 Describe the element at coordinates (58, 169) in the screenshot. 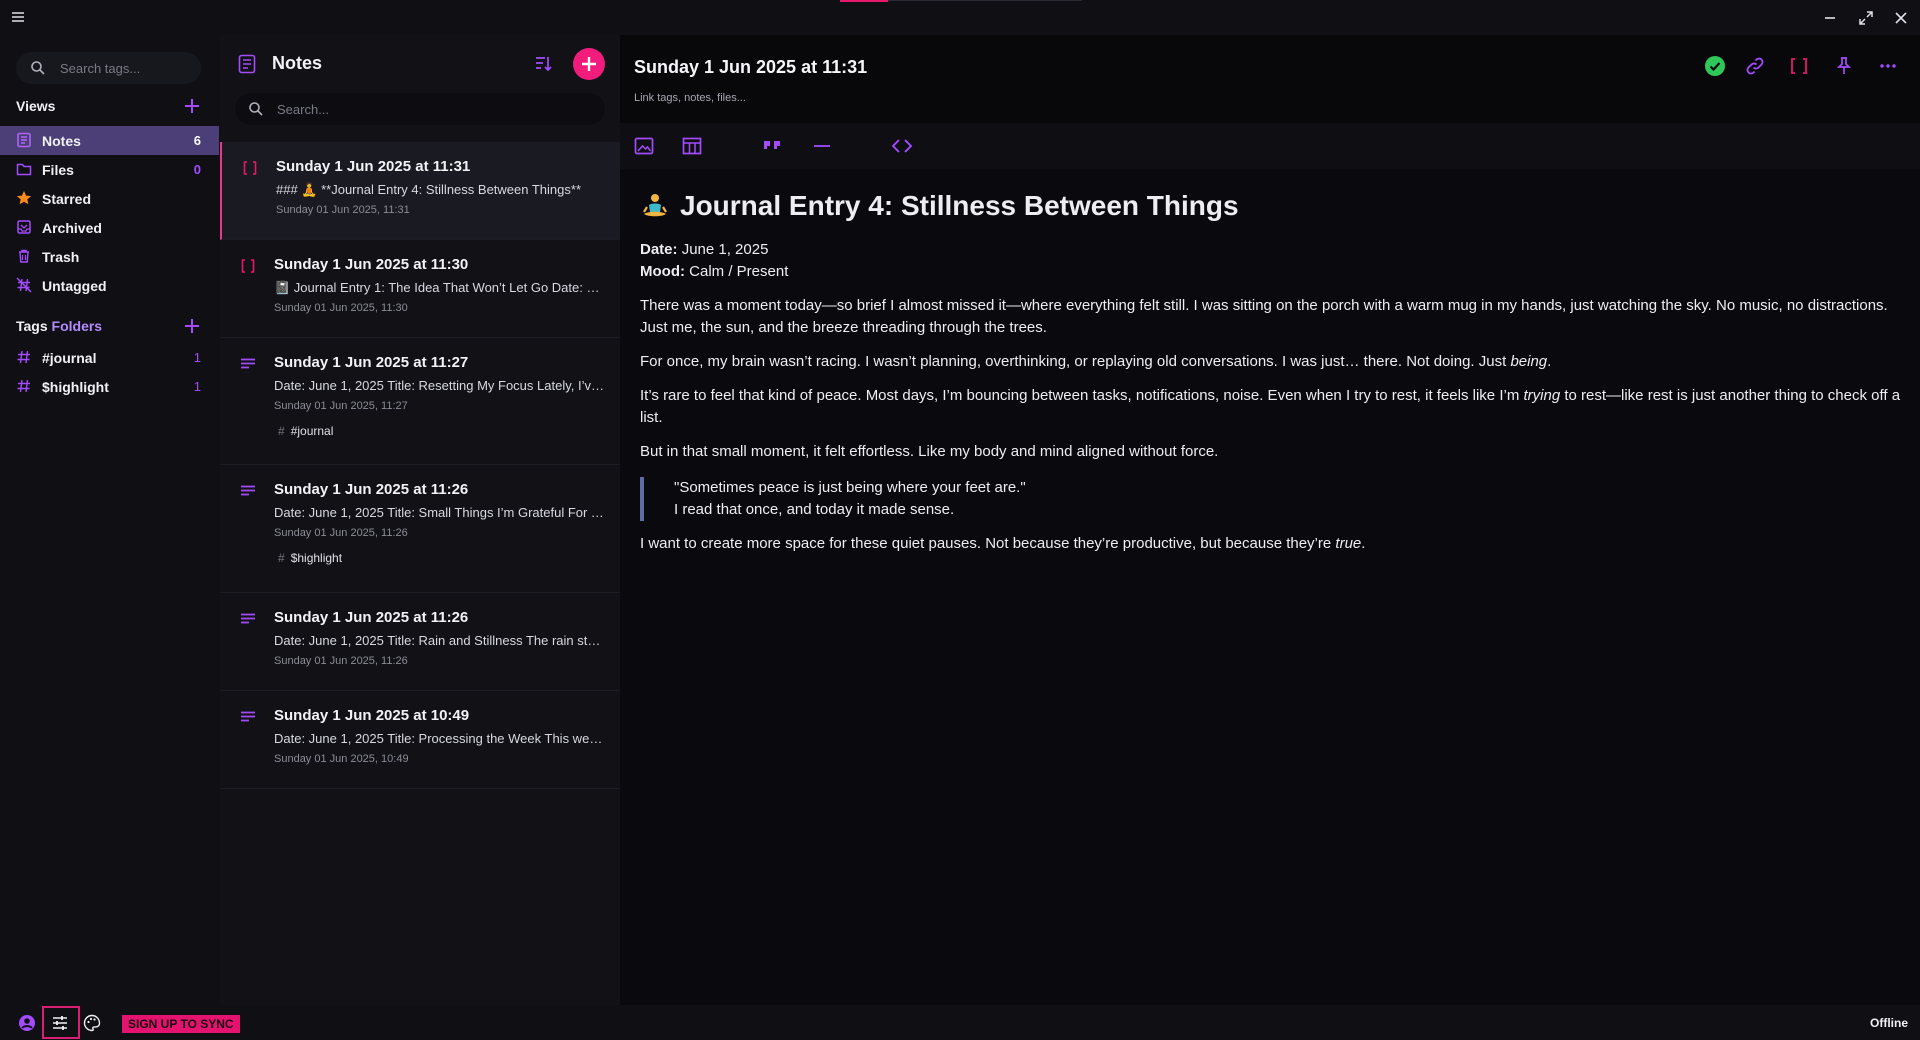

I see `sidebar-item-label: Files` at that location.